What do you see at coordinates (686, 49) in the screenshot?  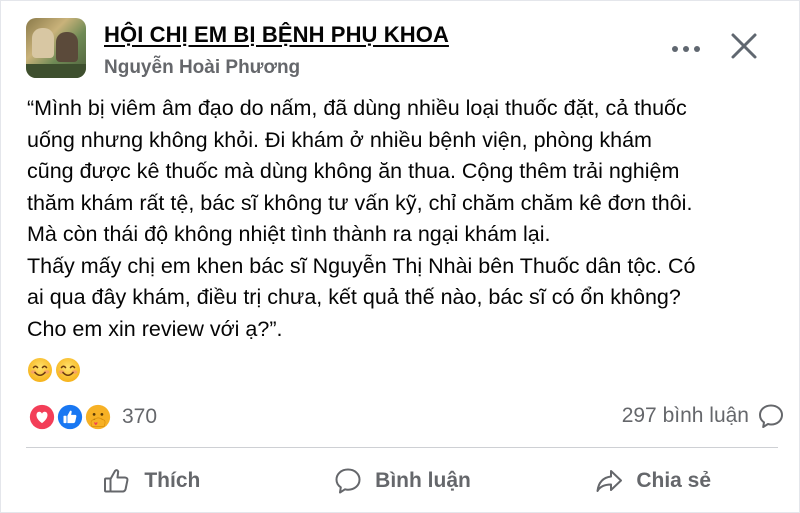 I see `more-options-button` at bounding box center [686, 49].